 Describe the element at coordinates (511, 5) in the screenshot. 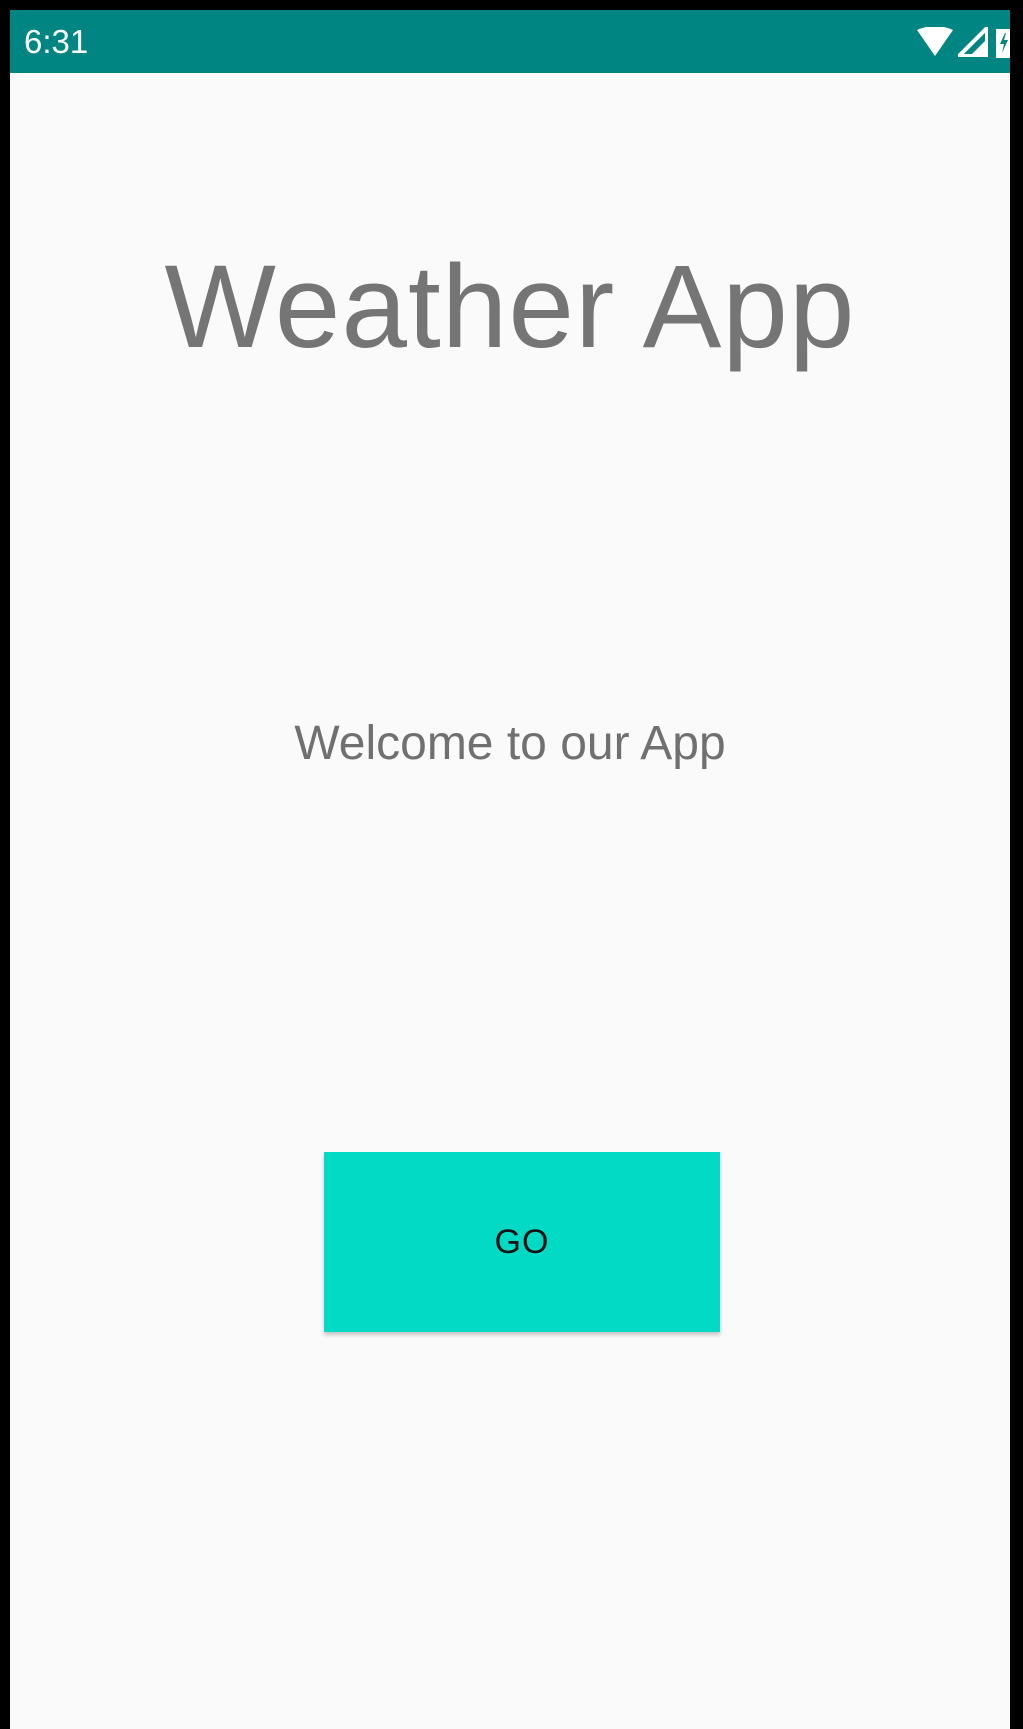

I see `screen-bezel-top` at that location.